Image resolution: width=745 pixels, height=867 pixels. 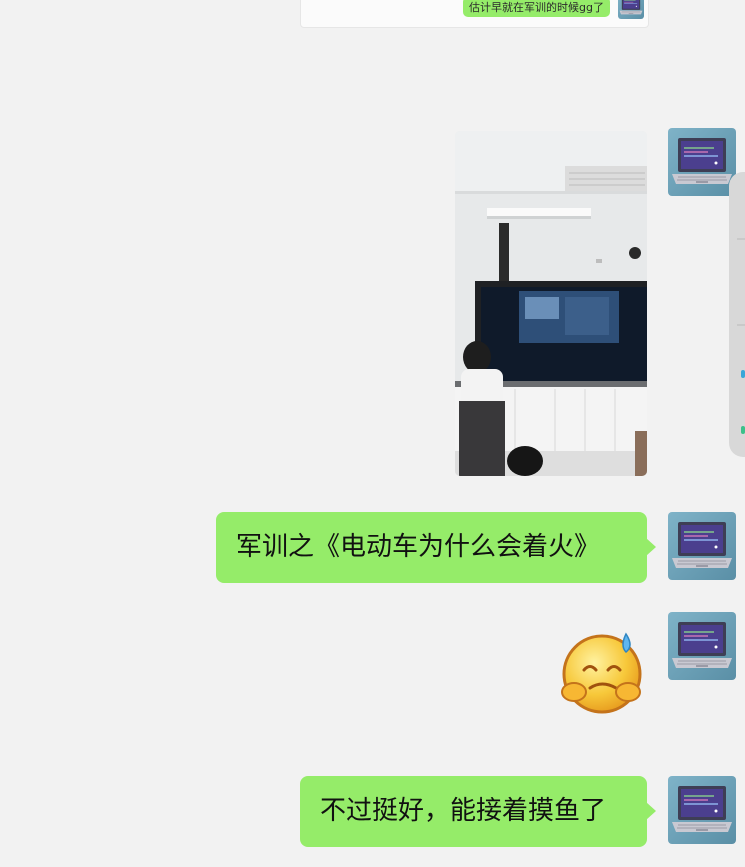 I want to click on image-message, so click(x=551, y=303).